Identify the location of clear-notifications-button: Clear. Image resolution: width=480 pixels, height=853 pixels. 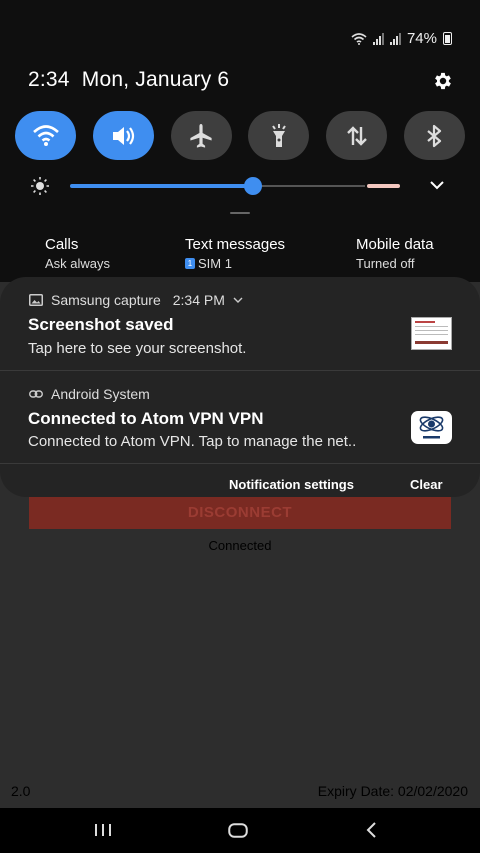
(426, 484).